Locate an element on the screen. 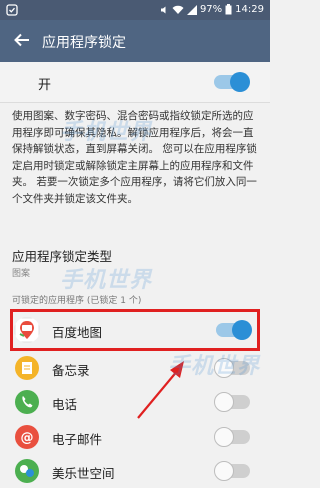  annotation-arrow is located at coordinates (160, 390).